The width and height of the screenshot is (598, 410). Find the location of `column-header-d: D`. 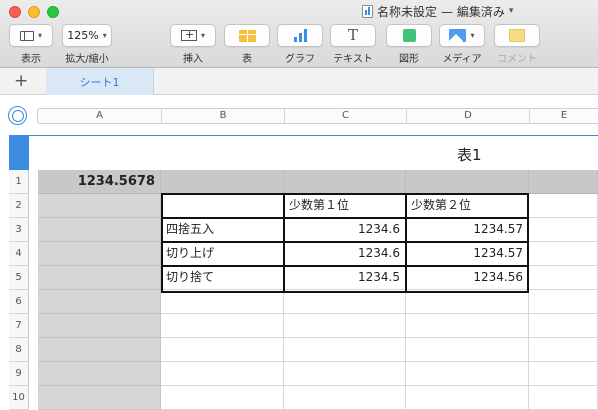

column-header-d: D is located at coordinates (467, 116).